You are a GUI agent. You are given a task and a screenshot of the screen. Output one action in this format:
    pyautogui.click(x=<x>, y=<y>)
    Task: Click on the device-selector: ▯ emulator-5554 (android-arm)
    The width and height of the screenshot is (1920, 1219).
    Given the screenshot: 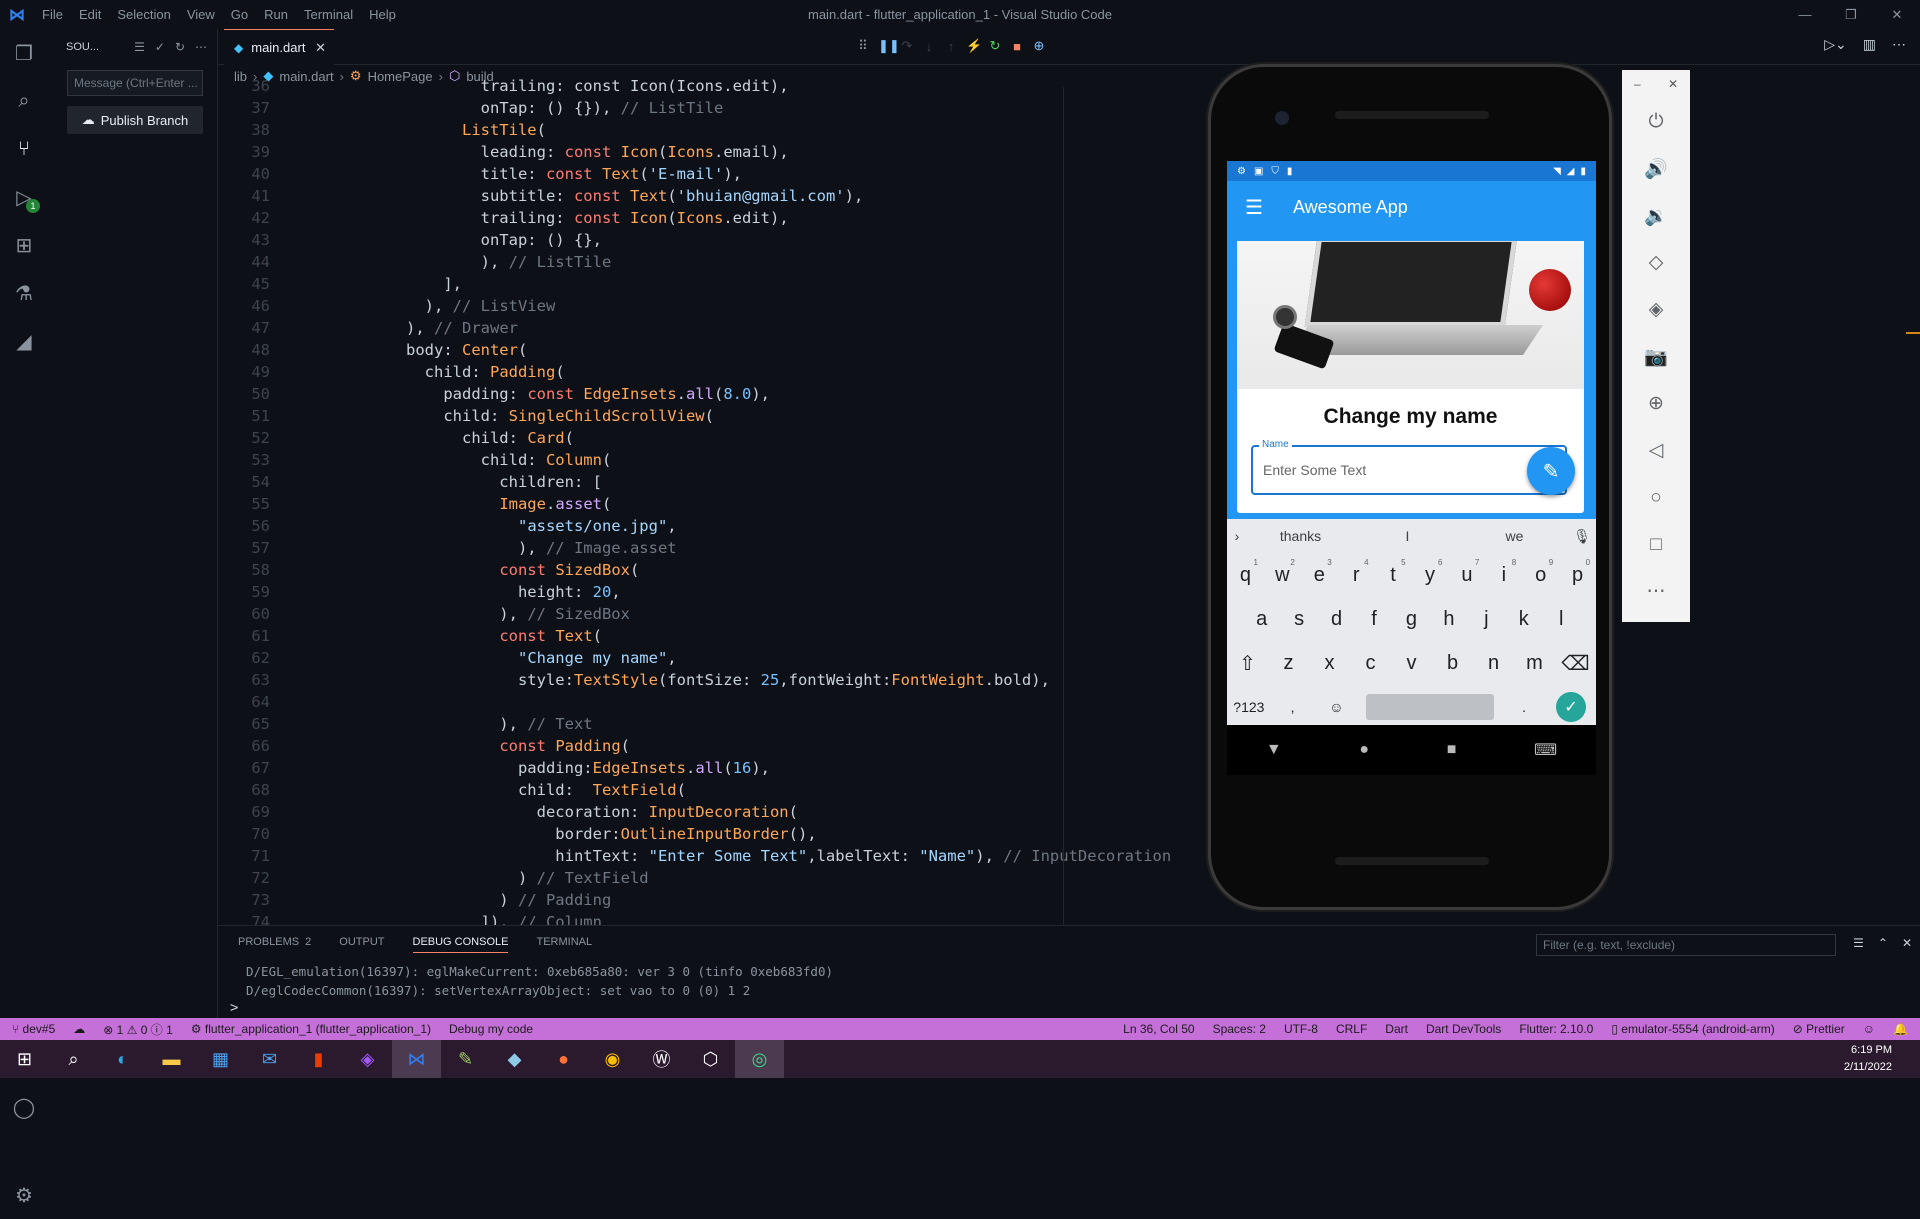 What is the action you would take?
    pyautogui.click(x=1692, y=1029)
    